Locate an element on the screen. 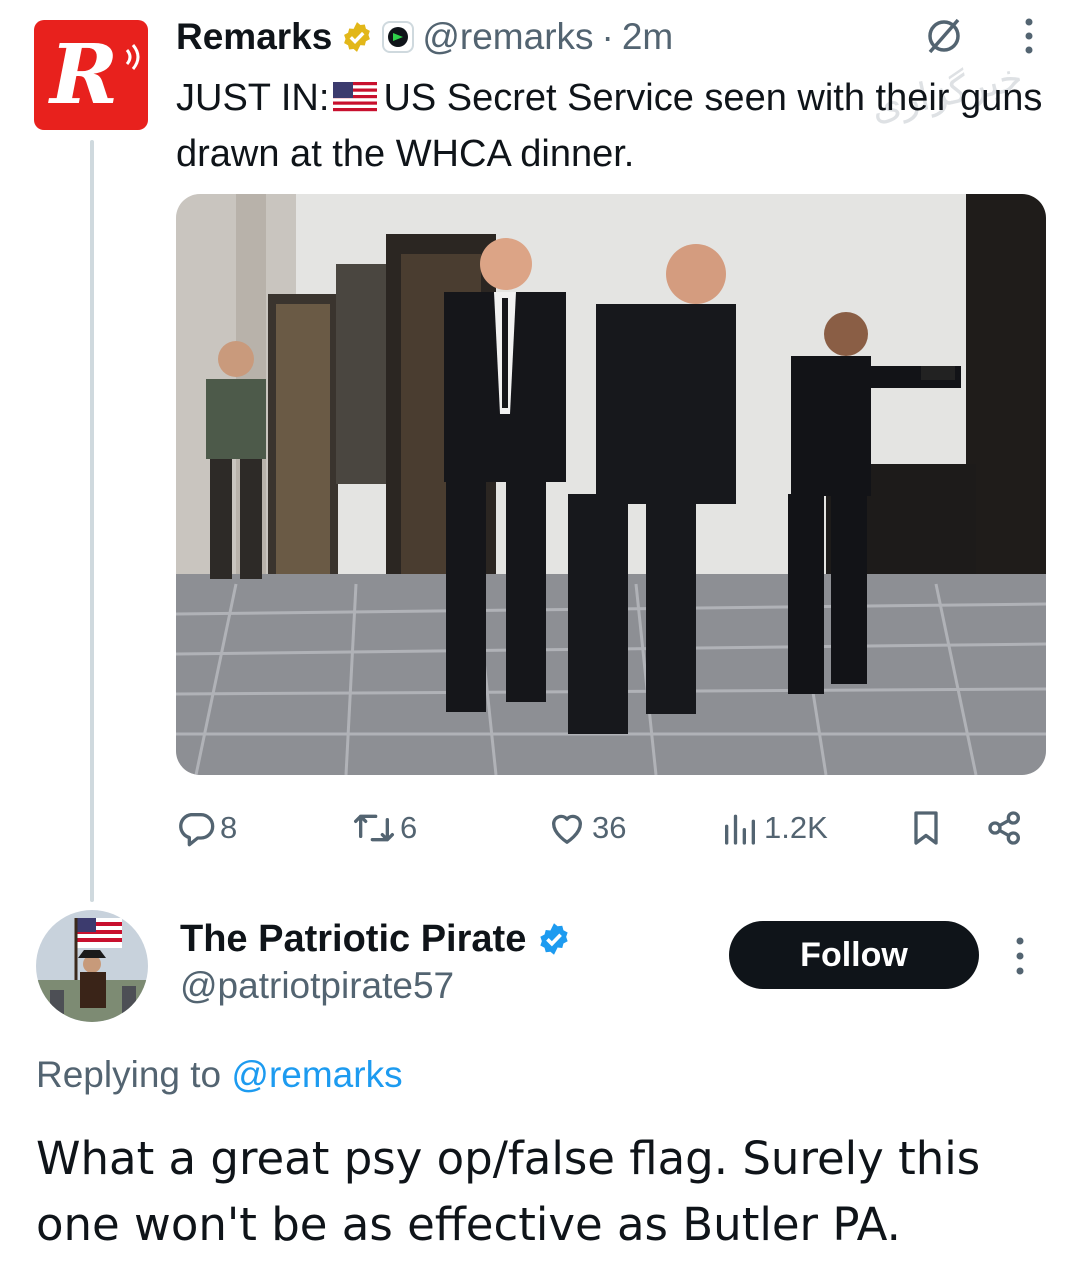 This screenshot has width=1080, height=1279. share-icon is located at coordinates (1004, 828).